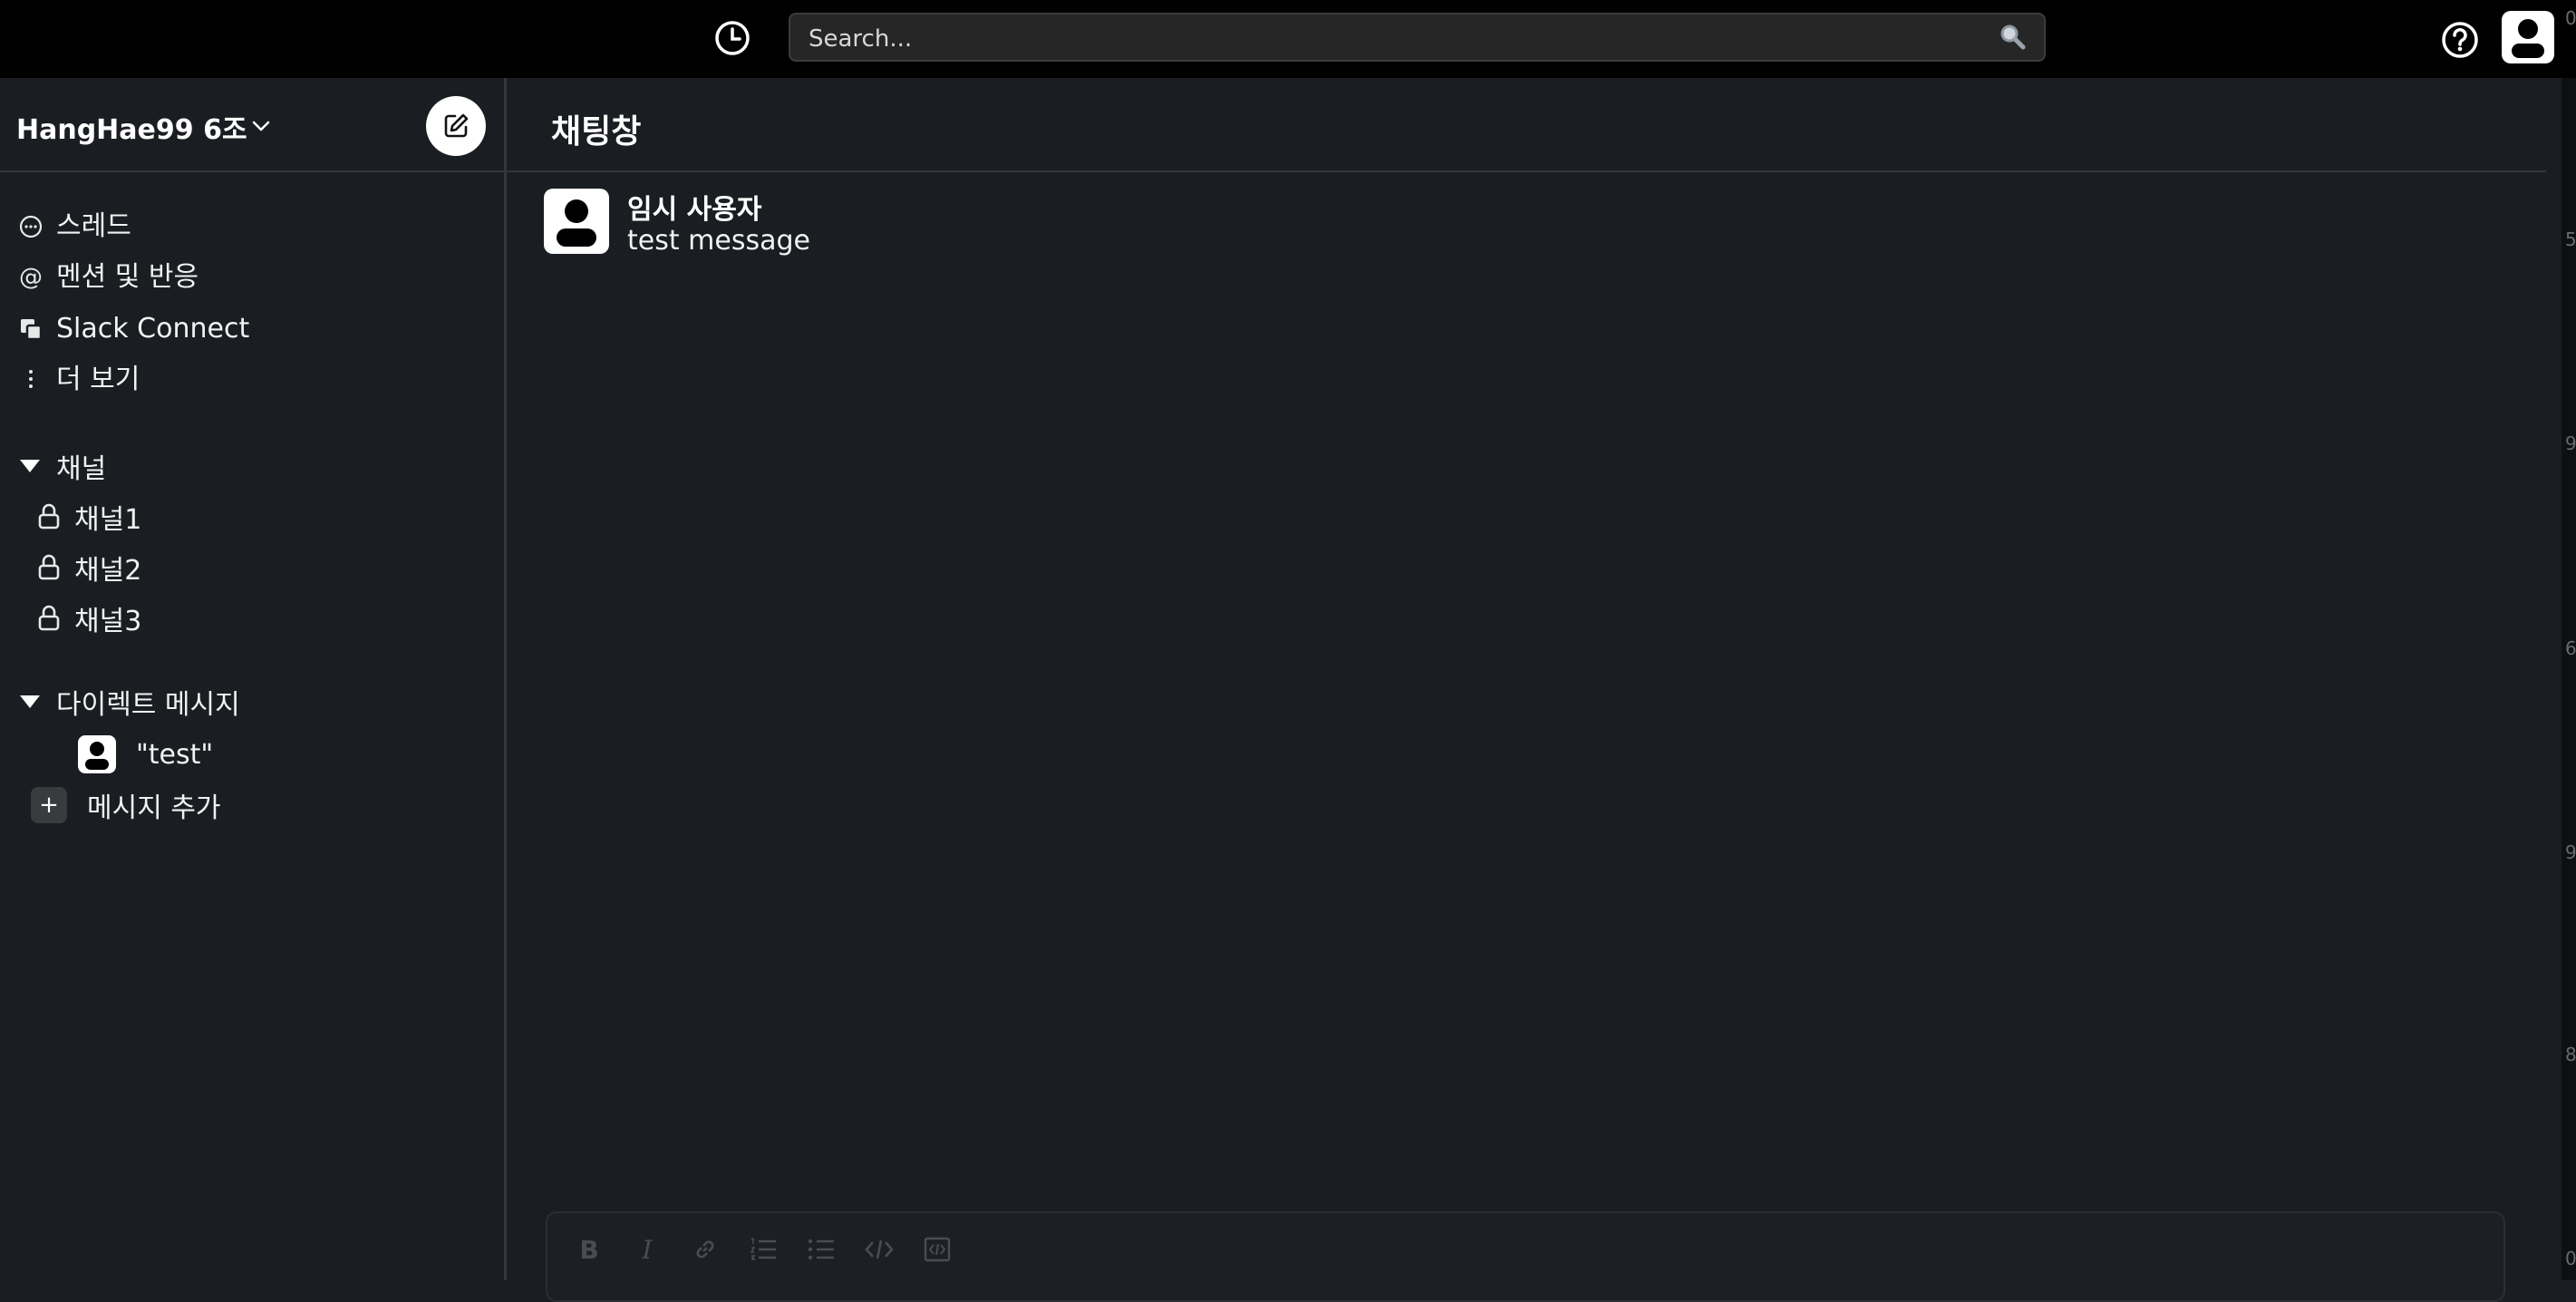 The height and width of the screenshot is (1302, 2576). Describe the element at coordinates (49, 805) in the screenshot. I see `plus-icon: +` at that location.